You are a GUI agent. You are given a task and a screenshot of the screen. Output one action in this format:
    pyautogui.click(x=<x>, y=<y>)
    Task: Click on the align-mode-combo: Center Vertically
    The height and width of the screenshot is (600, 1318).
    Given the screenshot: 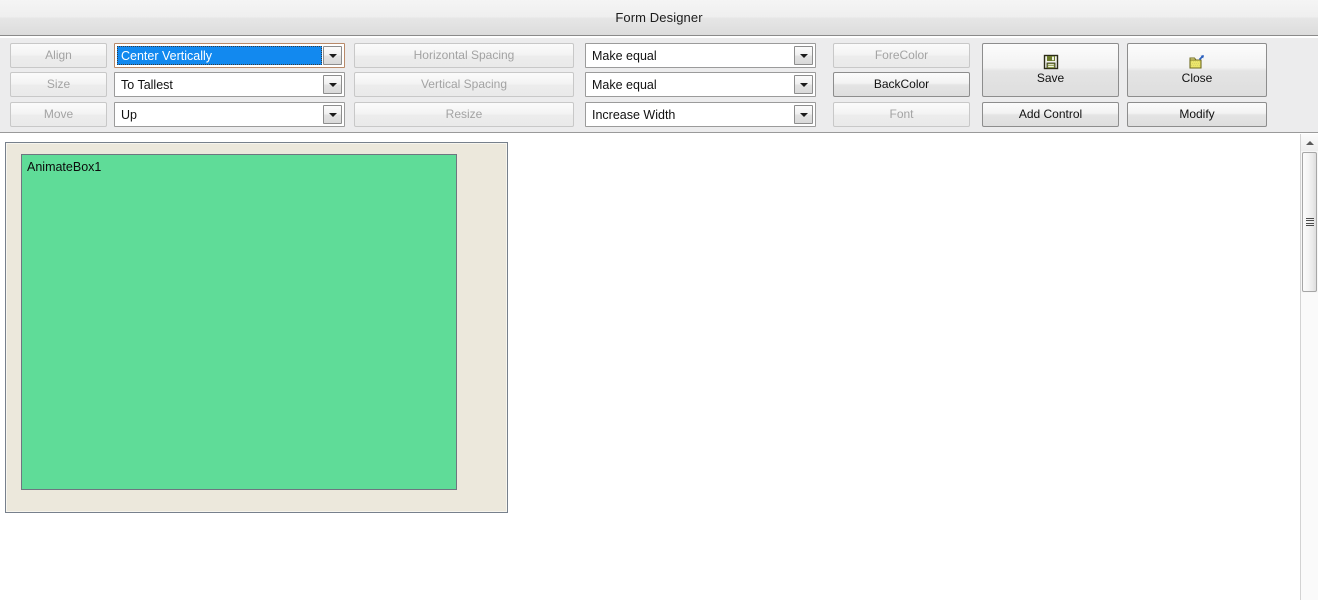 What is the action you would take?
    pyautogui.click(x=229, y=55)
    